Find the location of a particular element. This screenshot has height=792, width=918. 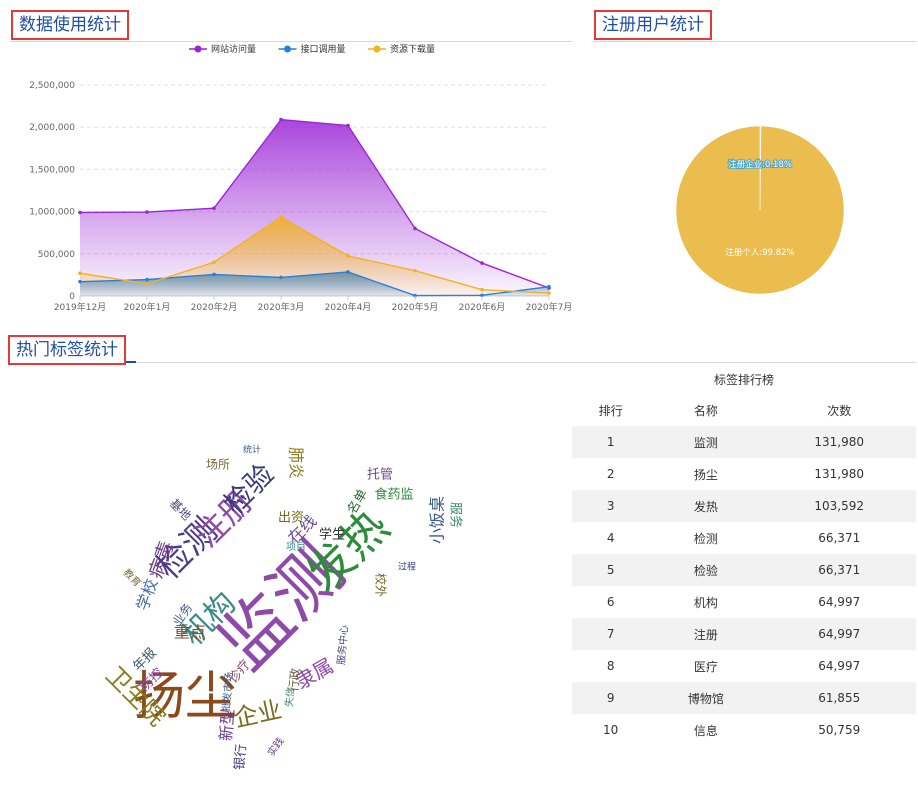

users-section-divider is located at coordinates (754, 41).